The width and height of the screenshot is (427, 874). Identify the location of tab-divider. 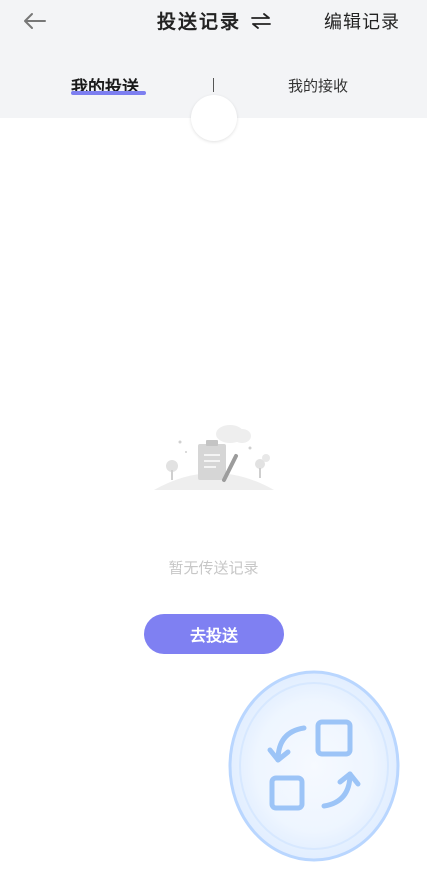
(213, 85).